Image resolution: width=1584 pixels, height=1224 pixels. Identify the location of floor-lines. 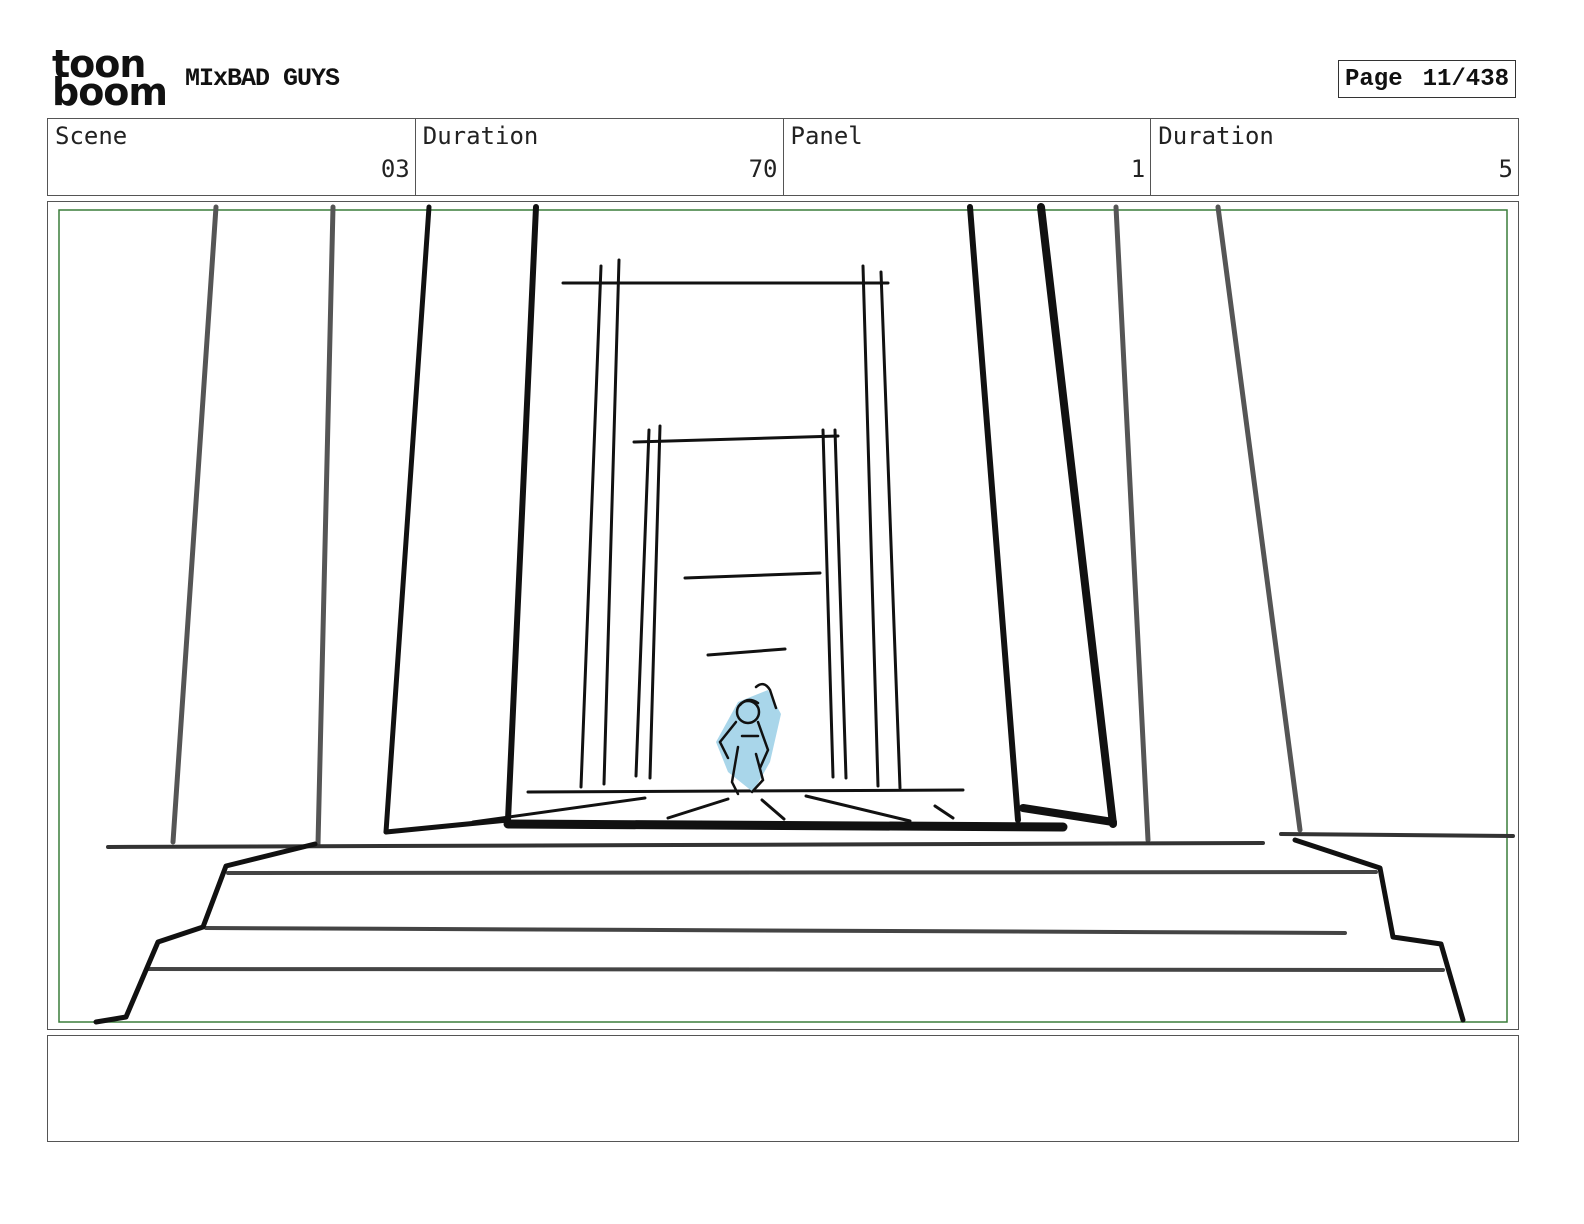
(713, 809).